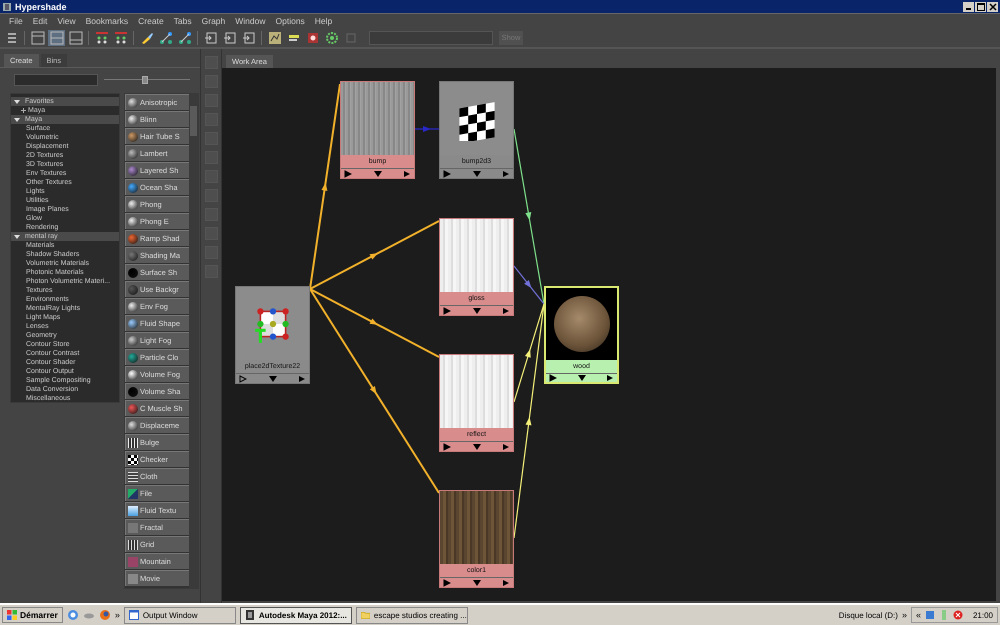  What do you see at coordinates (249, 615) in the screenshot?
I see `app-window-icon` at bounding box center [249, 615].